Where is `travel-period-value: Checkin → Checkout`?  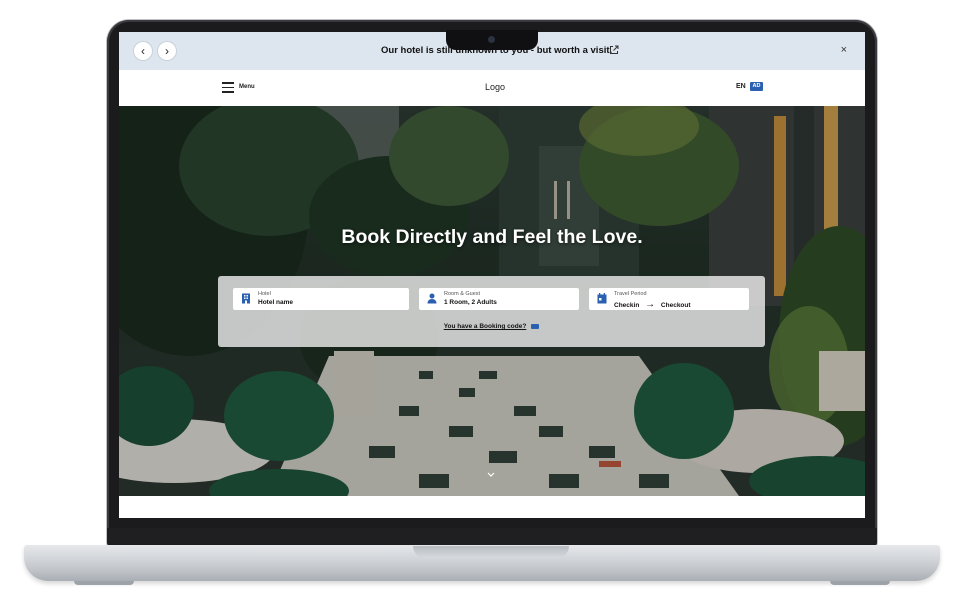
travel-period-value: Checkin → Checkout is located at coordinates (652, 304).